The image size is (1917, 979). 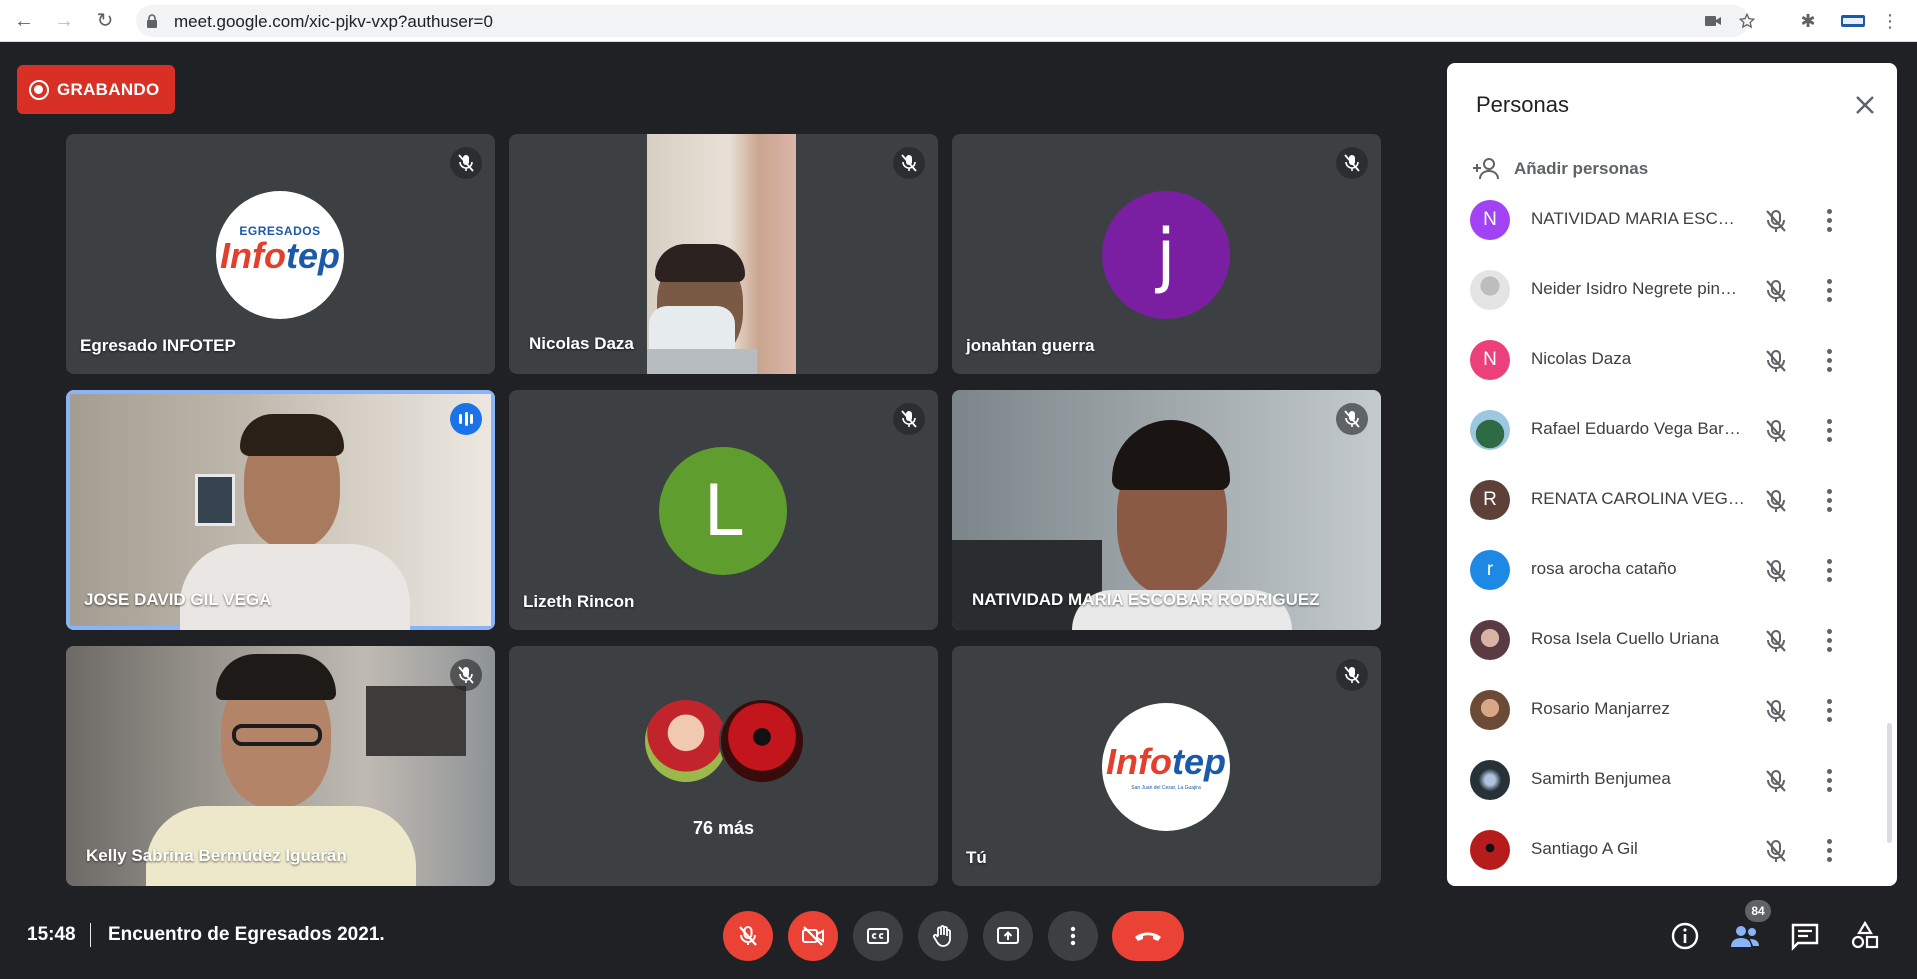 I want to click on participant-avatar: j, so click(x=1166, y=255).